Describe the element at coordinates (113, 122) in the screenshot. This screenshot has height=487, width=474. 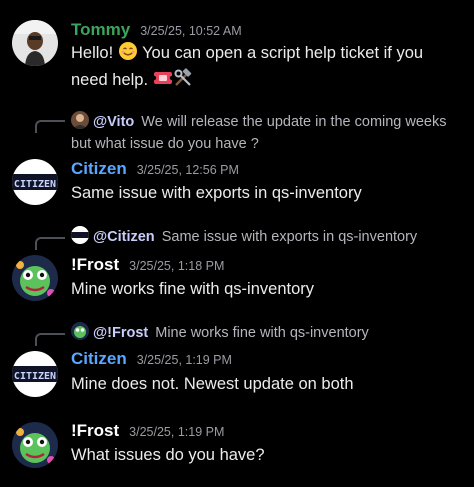
I see `reply-mention-vito: @Vito` at that location.